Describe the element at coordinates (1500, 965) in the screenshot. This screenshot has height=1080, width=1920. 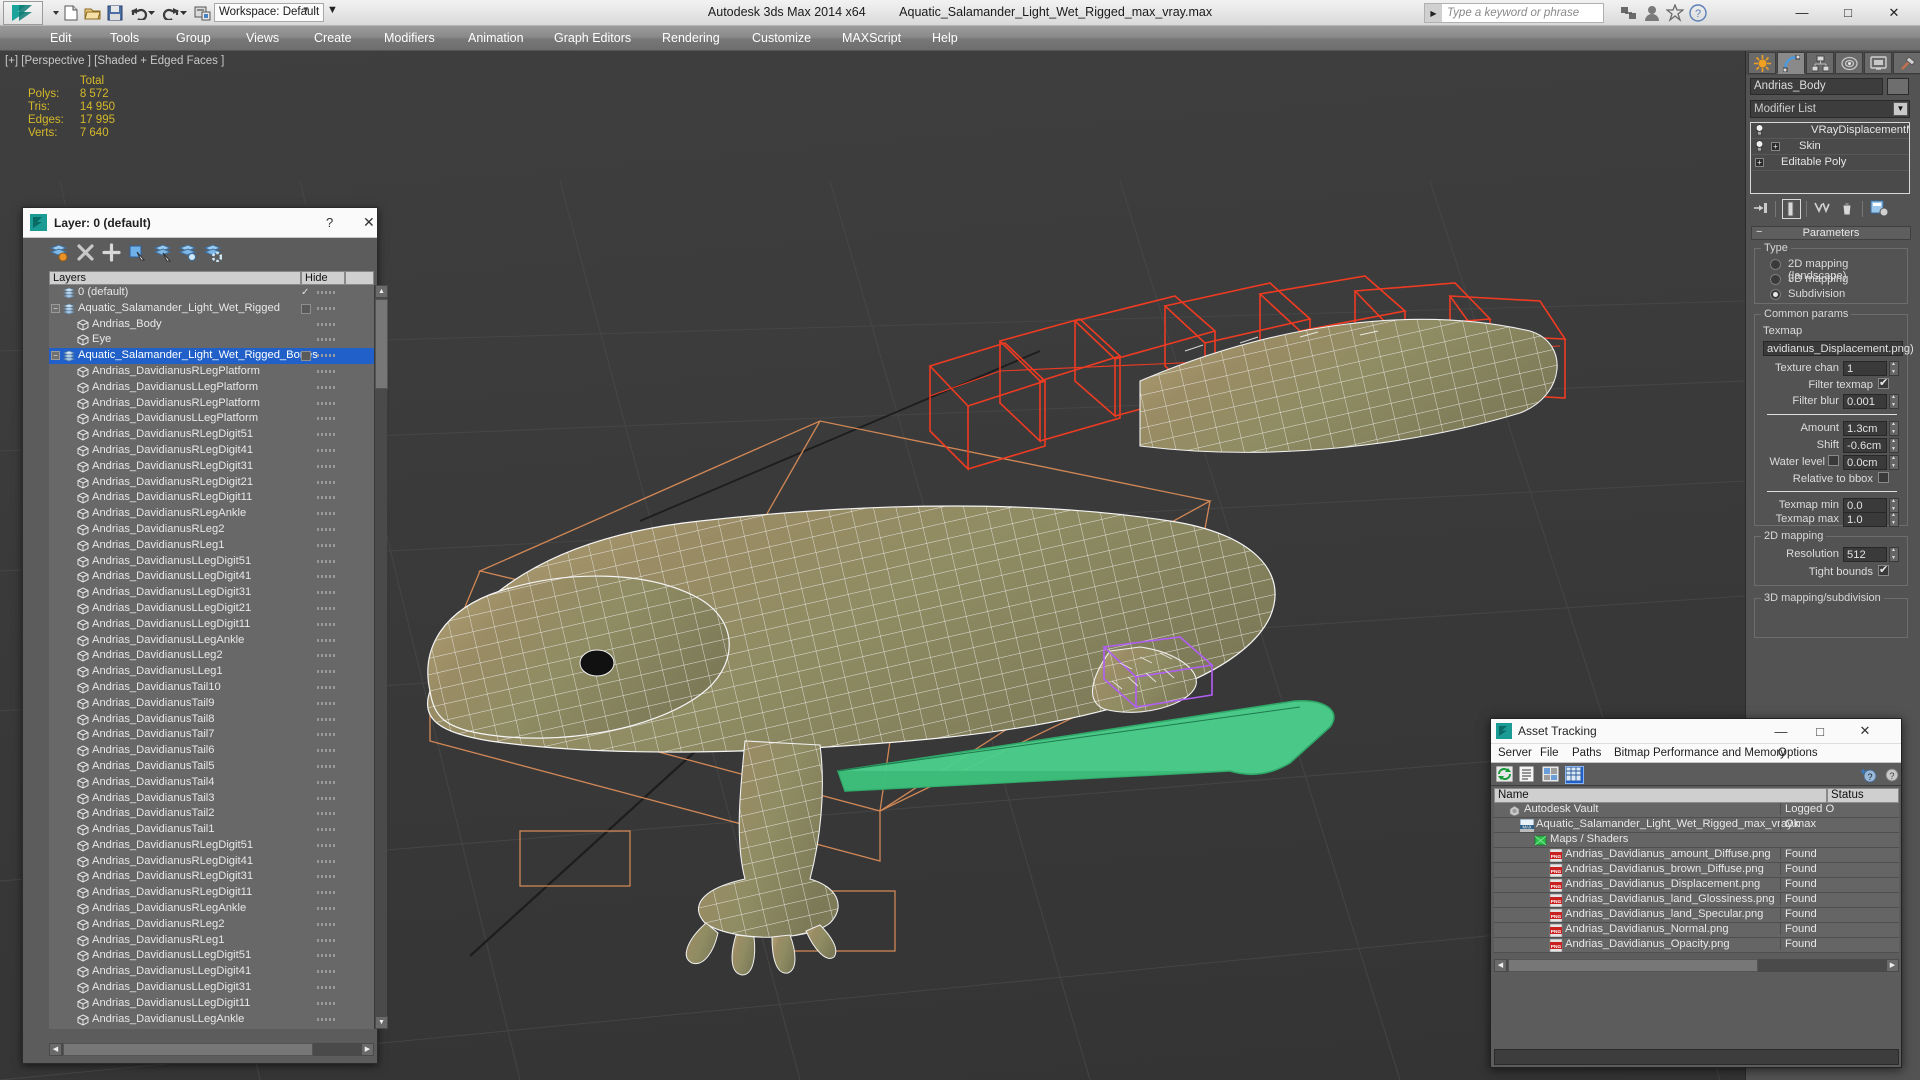
I see `scroll-left-icon: ◀` at that location.